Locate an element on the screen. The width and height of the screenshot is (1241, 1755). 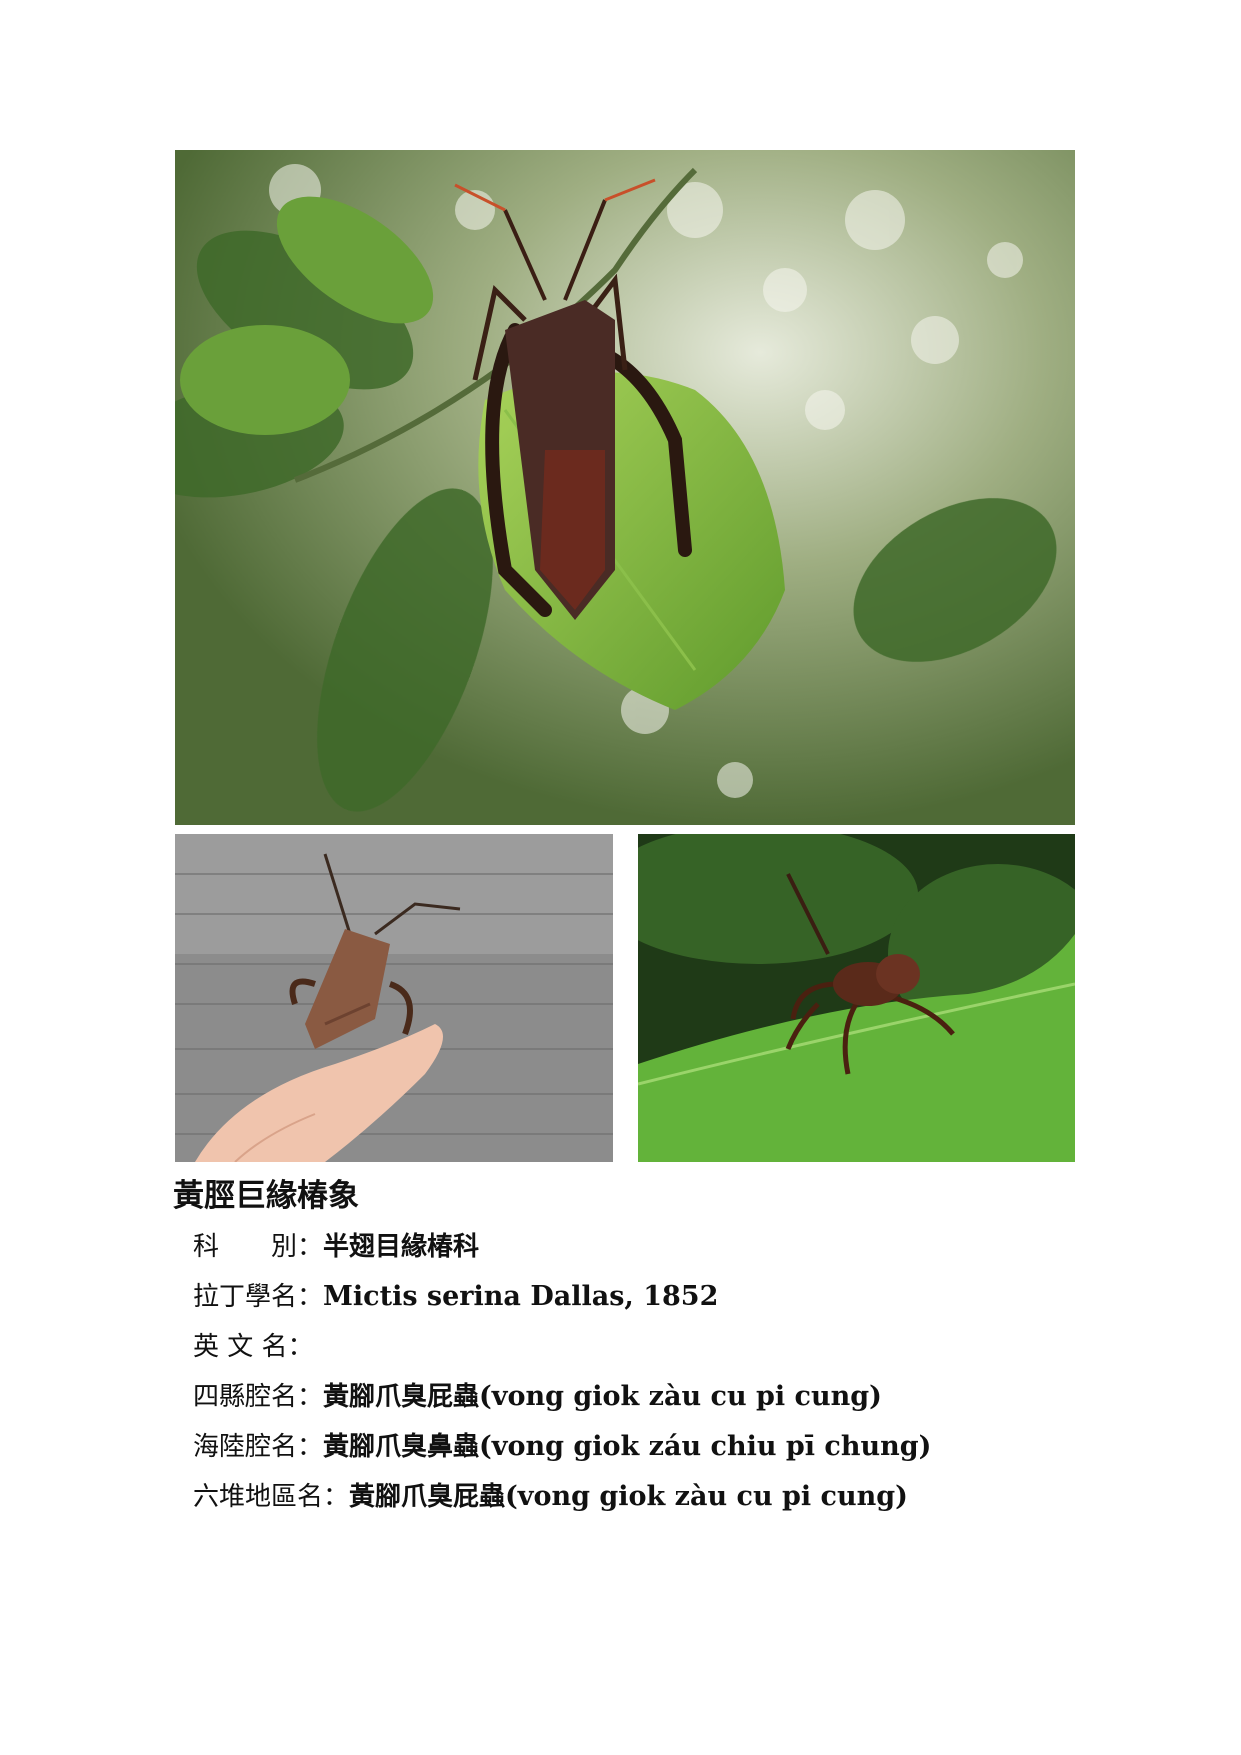
family-value: 半翅目緣椿科 is located at coordinates (401, 1247).